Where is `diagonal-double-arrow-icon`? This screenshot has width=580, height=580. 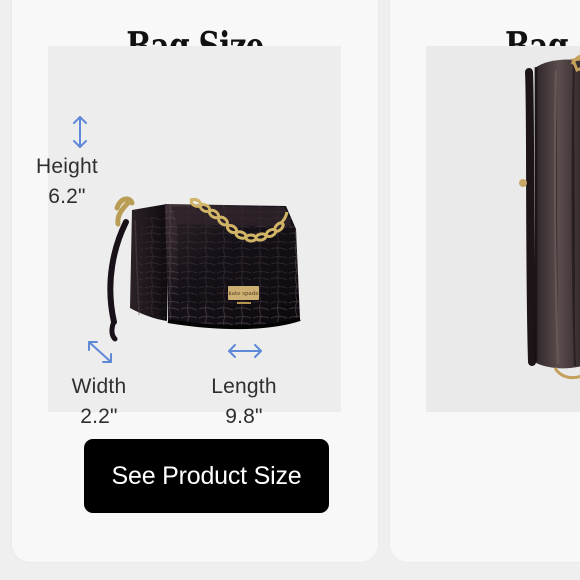
diagonal-double-arrow-icon is located at coordinates (100, 352).